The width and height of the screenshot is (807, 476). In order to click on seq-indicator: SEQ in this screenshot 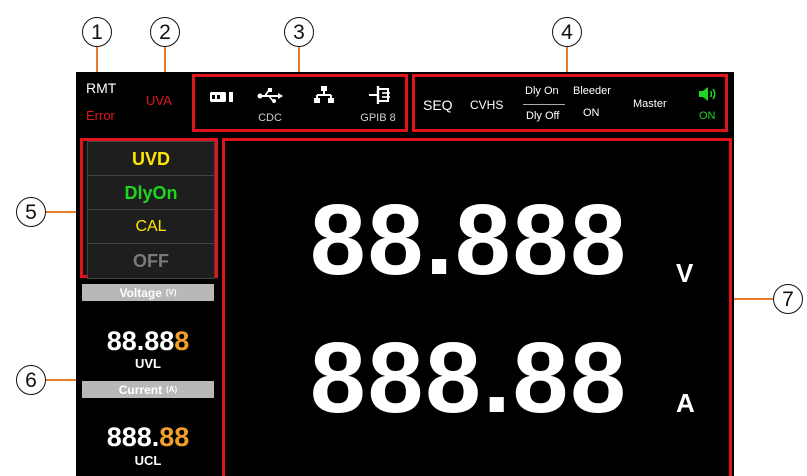, I will do `click(438, 105)`.